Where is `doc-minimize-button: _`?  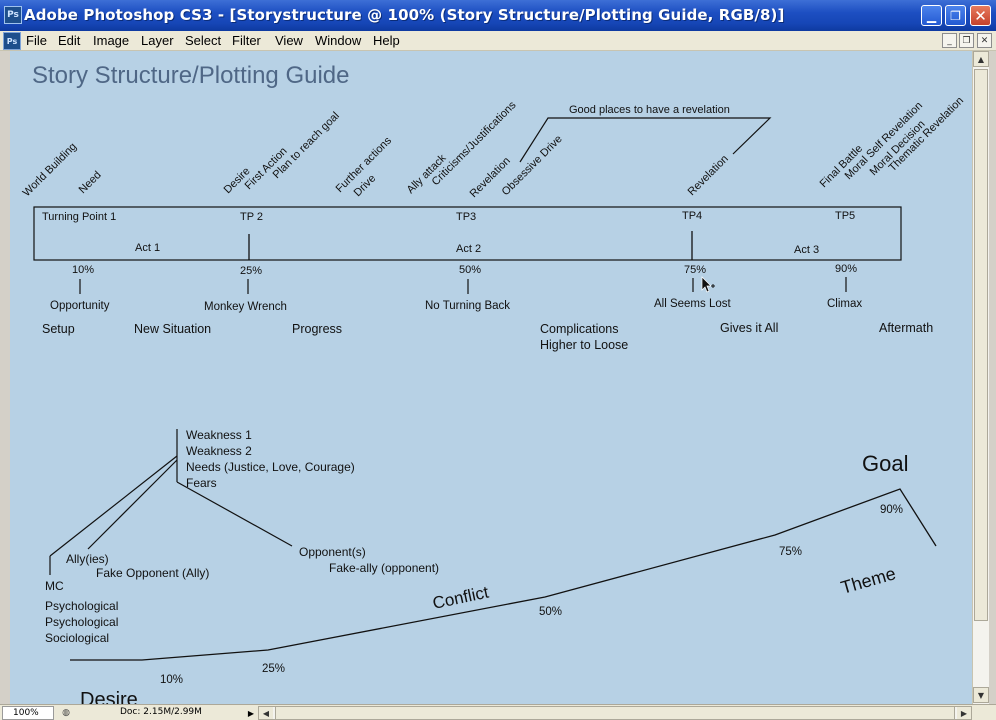
doc-minimize-button: _ is located at coordinates (949, 40).